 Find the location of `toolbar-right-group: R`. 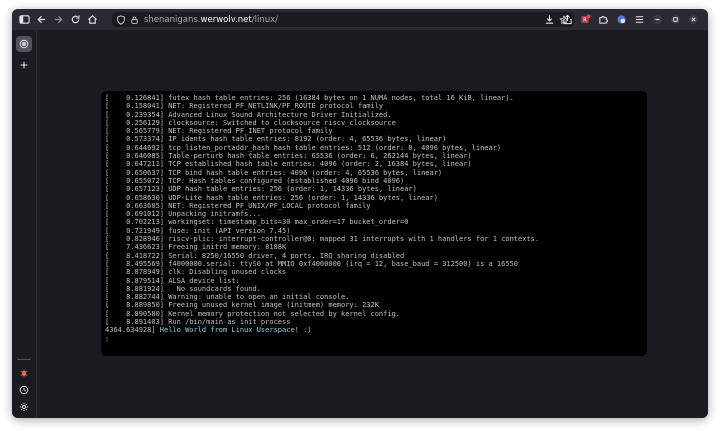

toolbar-right-group: R is located at coordinates (621, 19).